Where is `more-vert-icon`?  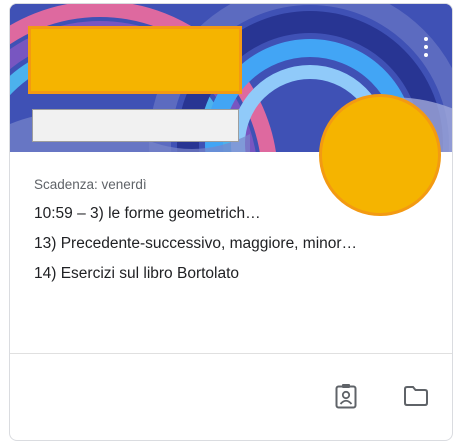
more-vert-icon is located at coordinates (426, 47).